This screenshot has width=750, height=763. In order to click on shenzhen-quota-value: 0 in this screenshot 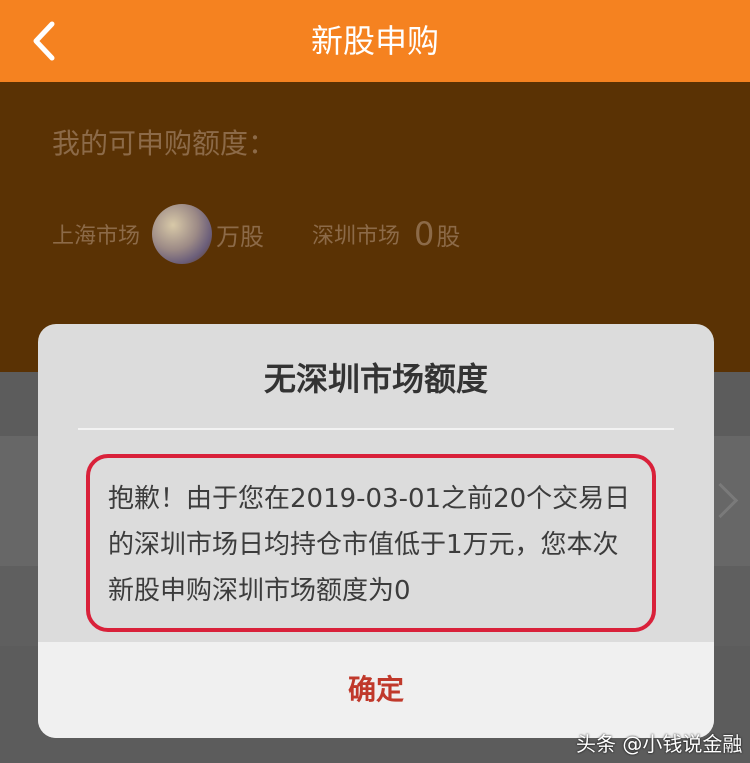, I will do `click(424, 234)`.